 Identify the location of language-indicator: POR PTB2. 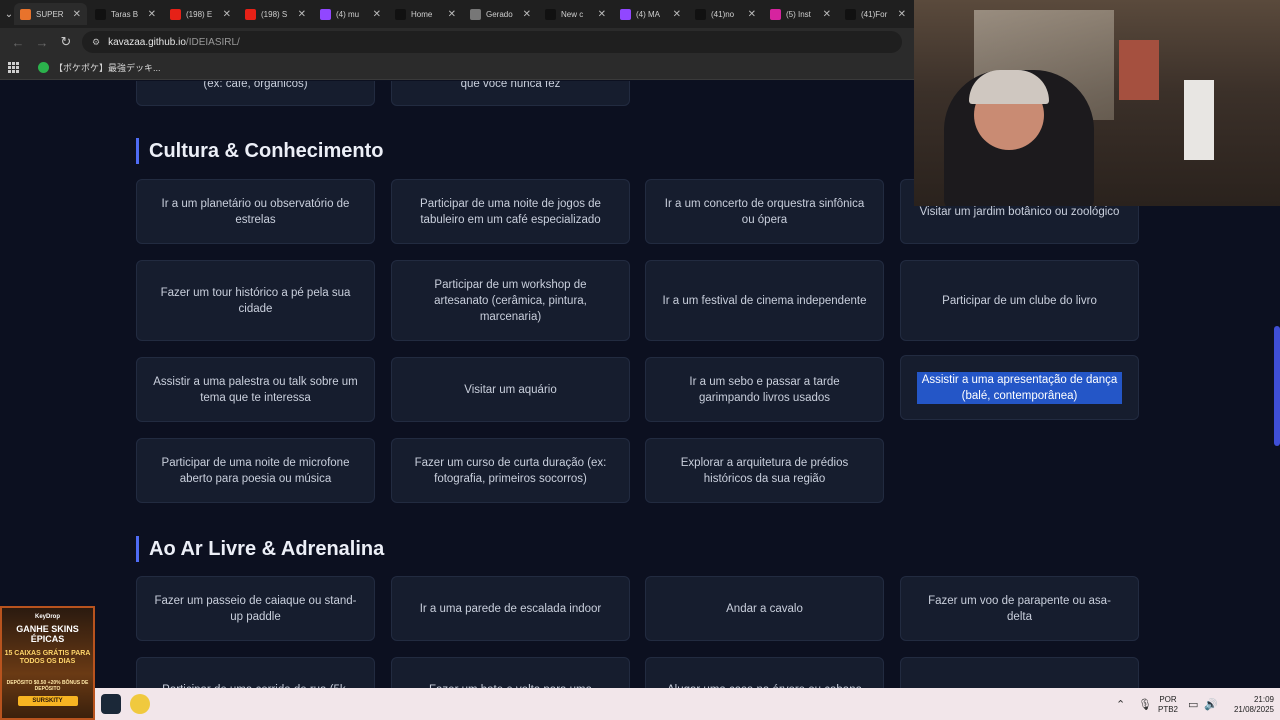
(1168, 705).